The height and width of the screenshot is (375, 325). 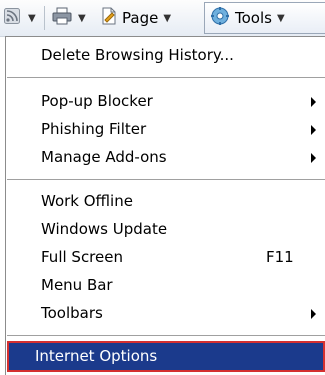 I want to click on menu-item-phishing-filter: Phishing Filter, so click(x=166, y=129).